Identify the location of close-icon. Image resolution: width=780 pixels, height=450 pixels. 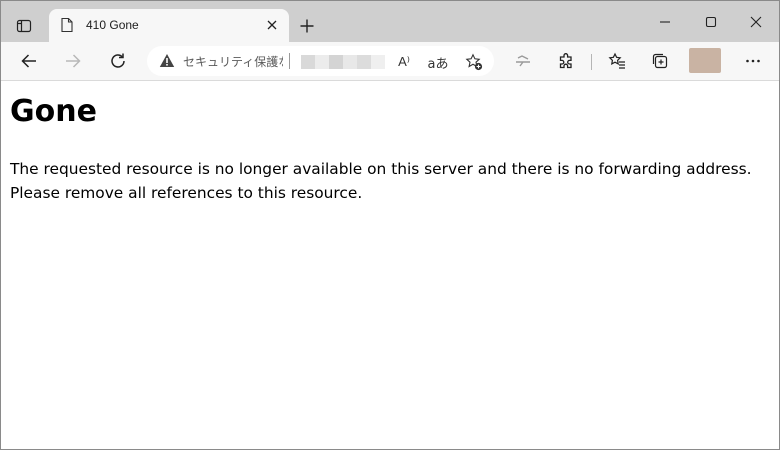
(272, 25).